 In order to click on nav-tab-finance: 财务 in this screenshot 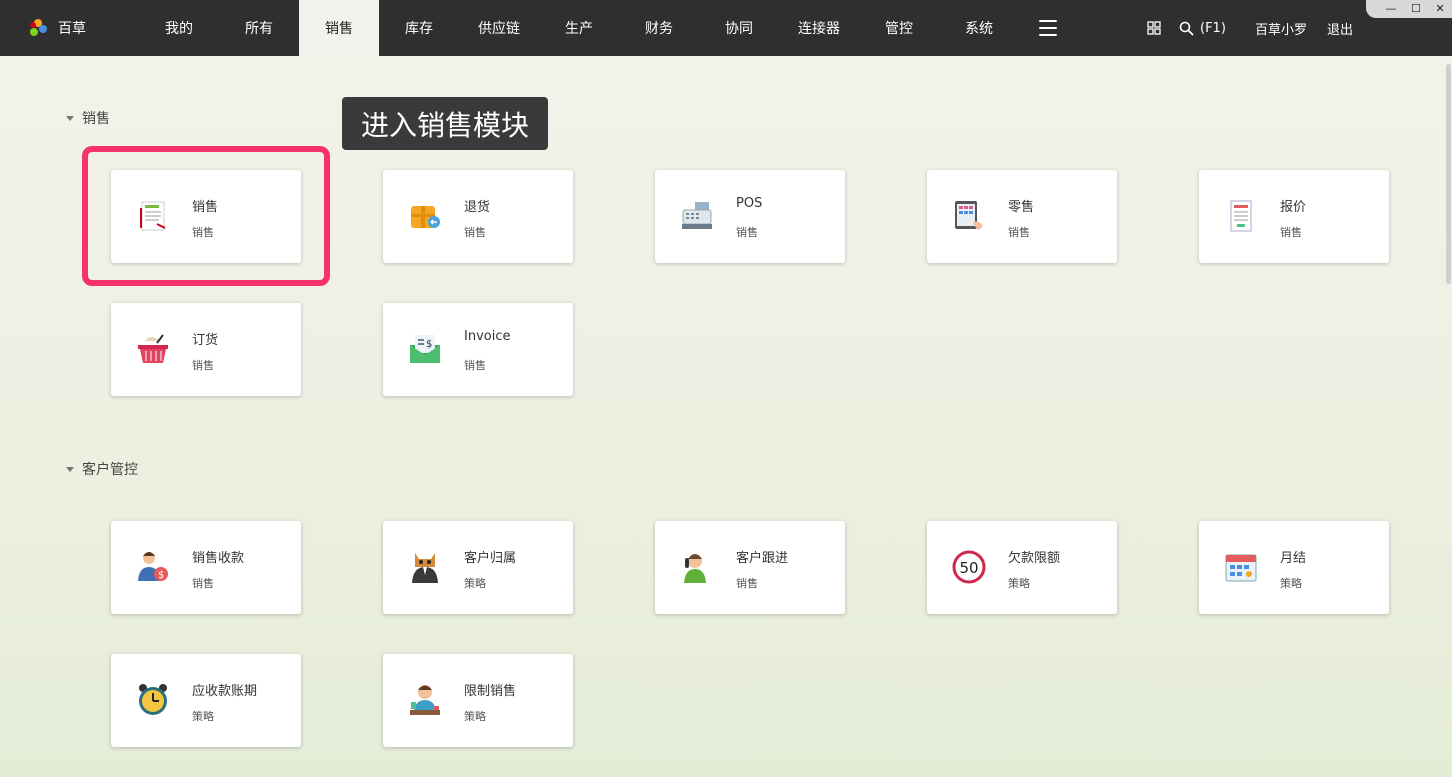, I will do `click(659, 28)`.